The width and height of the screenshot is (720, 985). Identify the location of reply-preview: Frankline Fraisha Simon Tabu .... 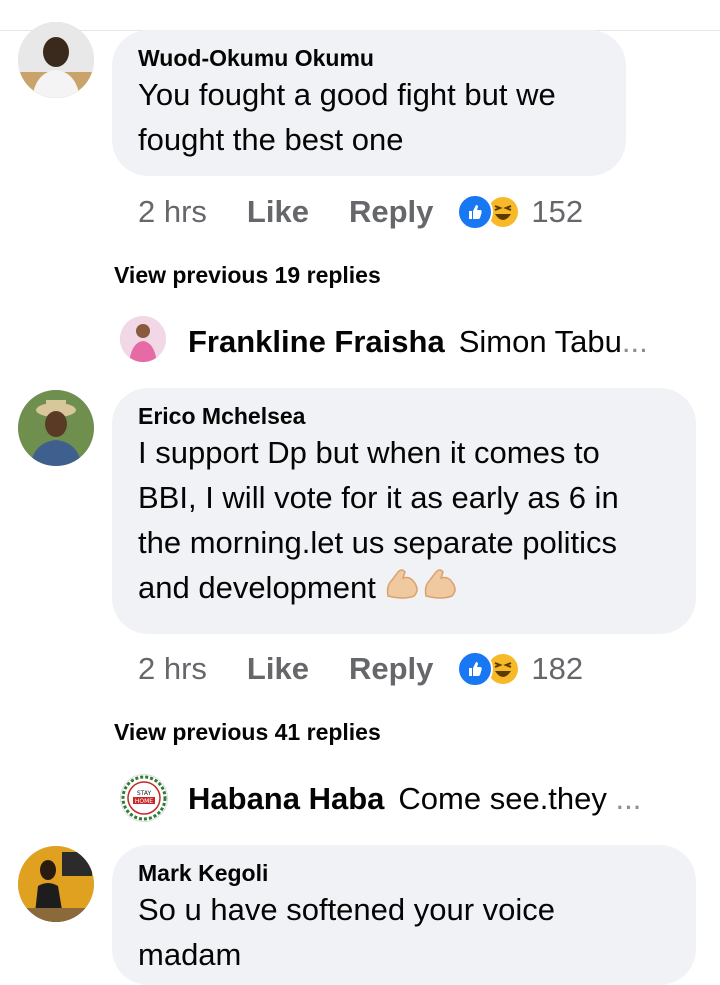
(418, 342).